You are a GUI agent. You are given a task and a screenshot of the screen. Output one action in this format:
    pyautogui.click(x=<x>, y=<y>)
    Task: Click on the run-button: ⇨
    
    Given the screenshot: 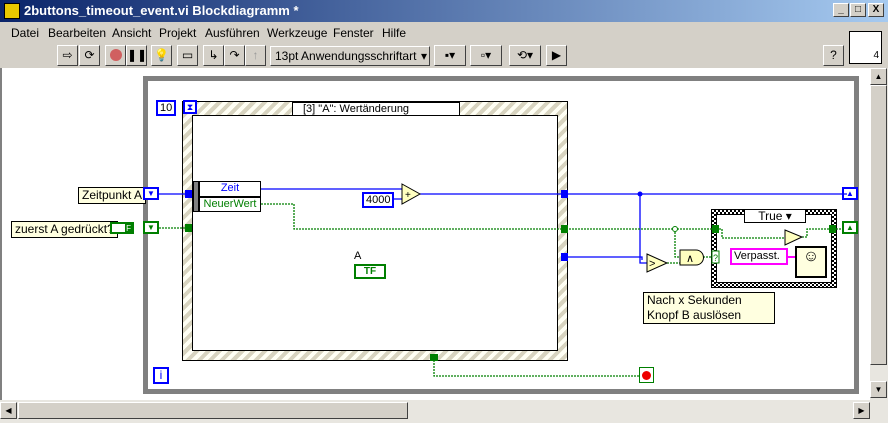 What is the action you would take?
    pyautogui.click(x=67, y=55)
    